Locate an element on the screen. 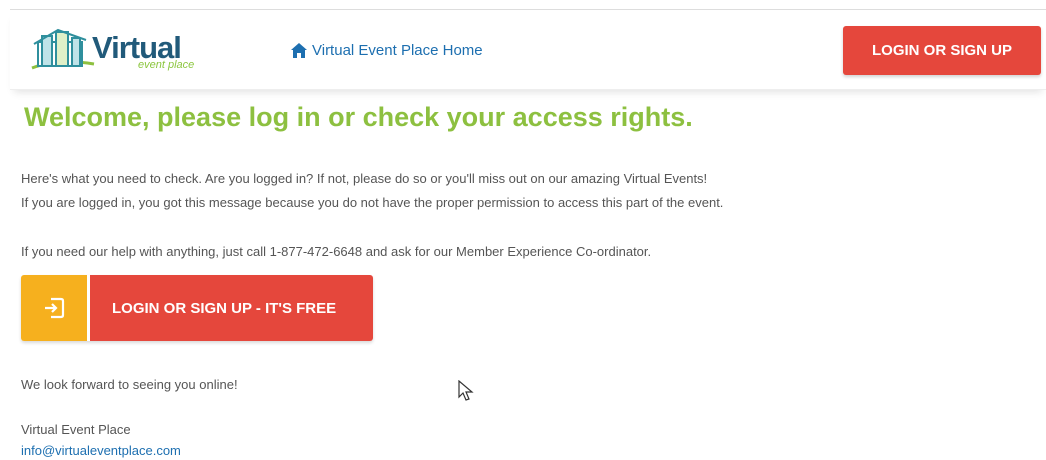  sign-in-icon is located at coordinates (55, 308).